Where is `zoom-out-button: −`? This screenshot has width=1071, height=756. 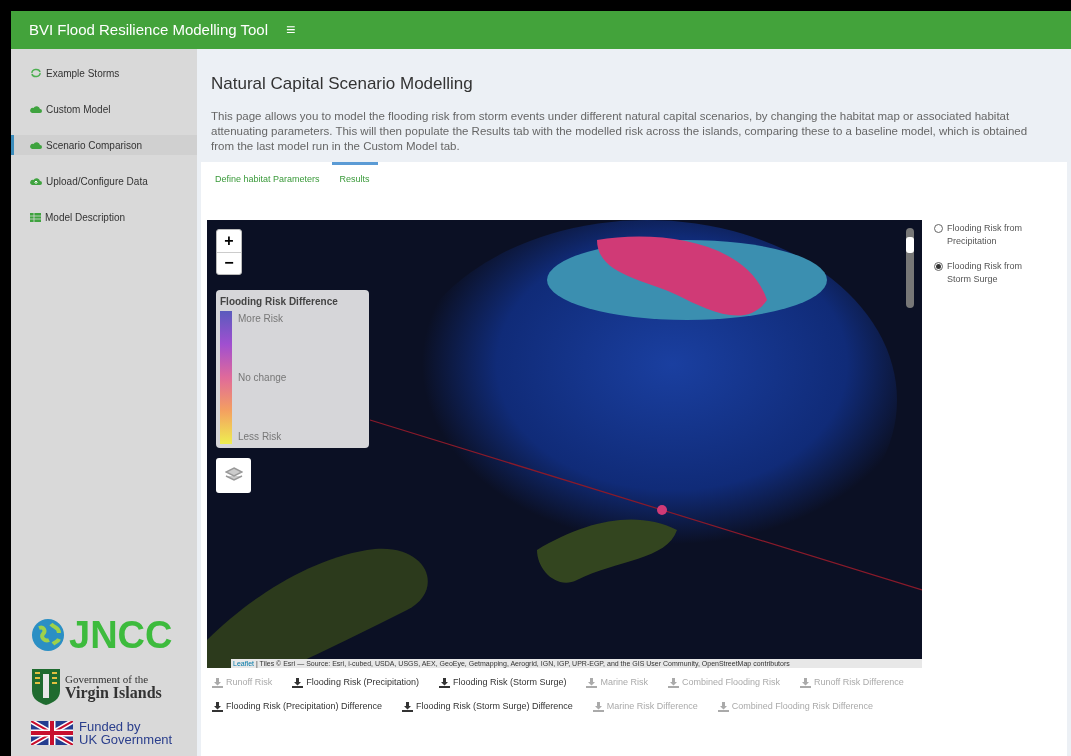
zoom-out-button: − is located at coordinates (229, 262).